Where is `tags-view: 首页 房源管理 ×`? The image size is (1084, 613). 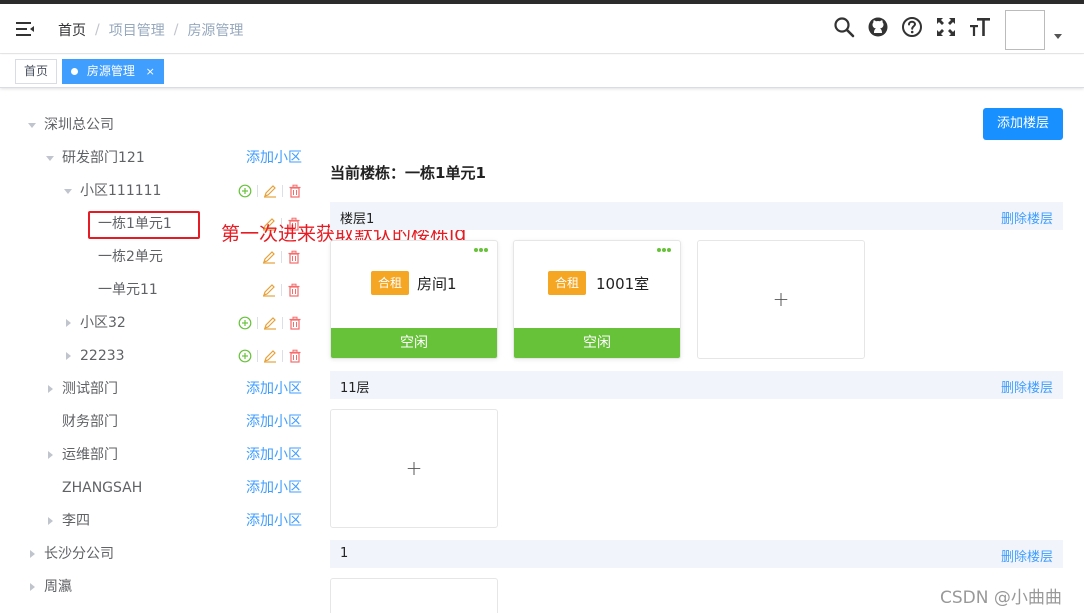
tags-view: 首页 房源管理 × is located at coordinates (542, 71).